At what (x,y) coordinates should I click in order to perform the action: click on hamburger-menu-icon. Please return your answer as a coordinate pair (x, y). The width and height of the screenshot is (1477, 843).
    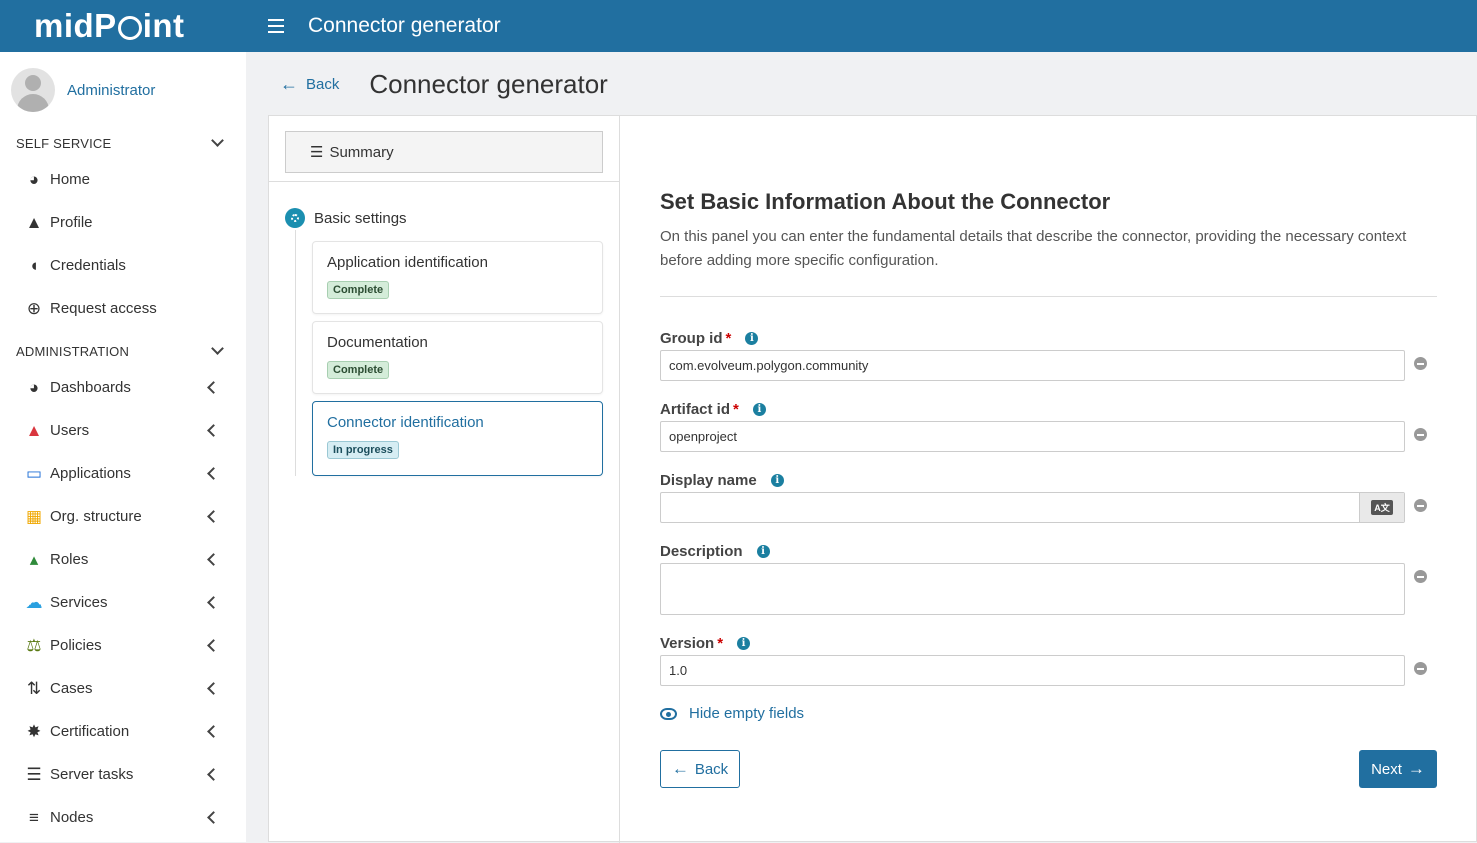
    Looking at the image, I should click on (276, 26).